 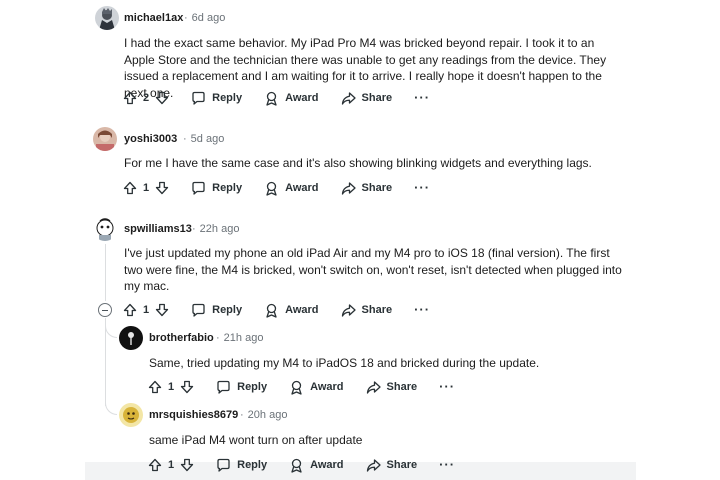 I want to click on username: spwilliams13, so click(x=158, y=229).